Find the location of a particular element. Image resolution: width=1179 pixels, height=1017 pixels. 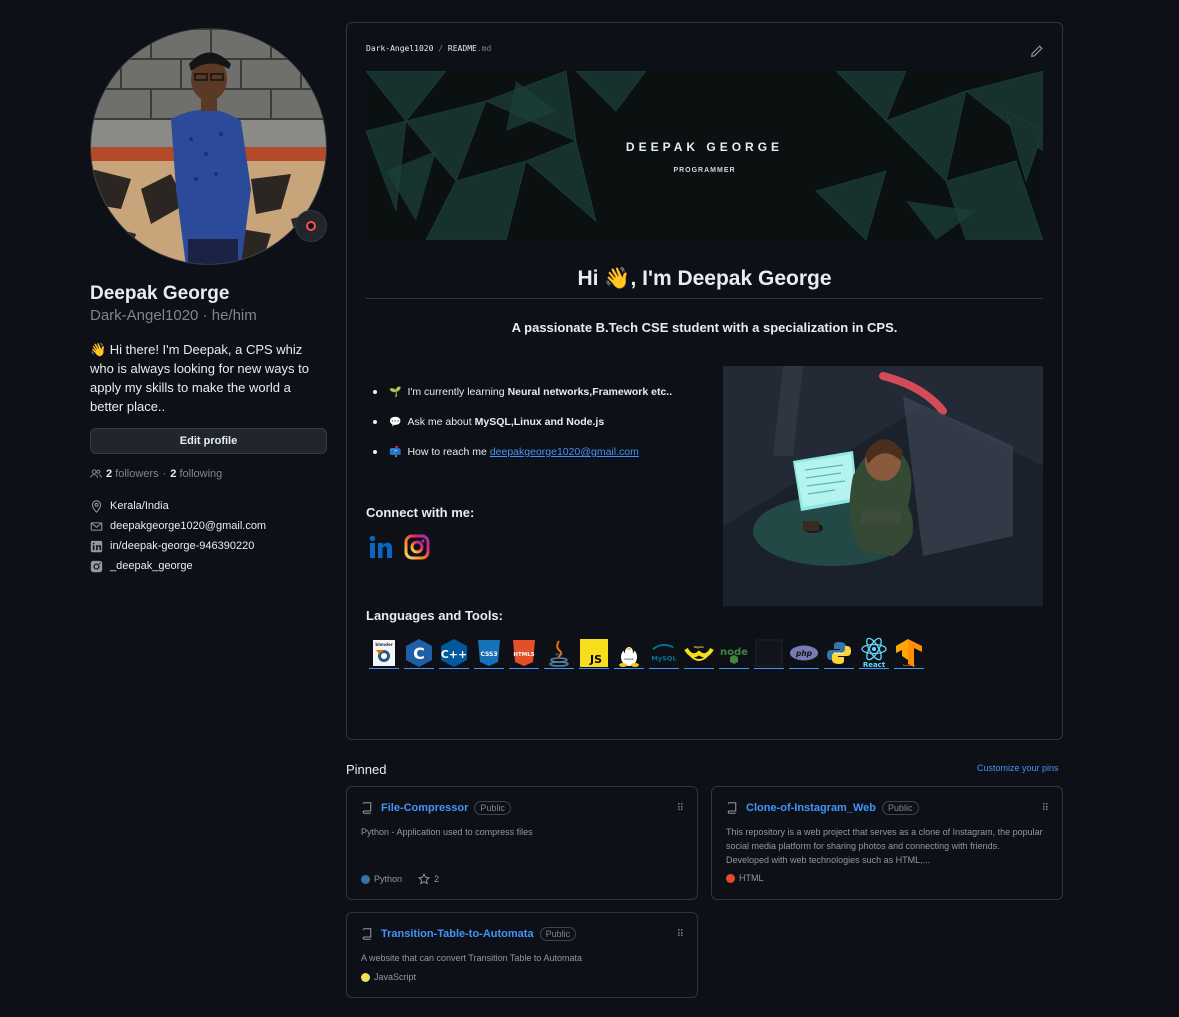

c-icon: C is located at coordinates (419, 653).